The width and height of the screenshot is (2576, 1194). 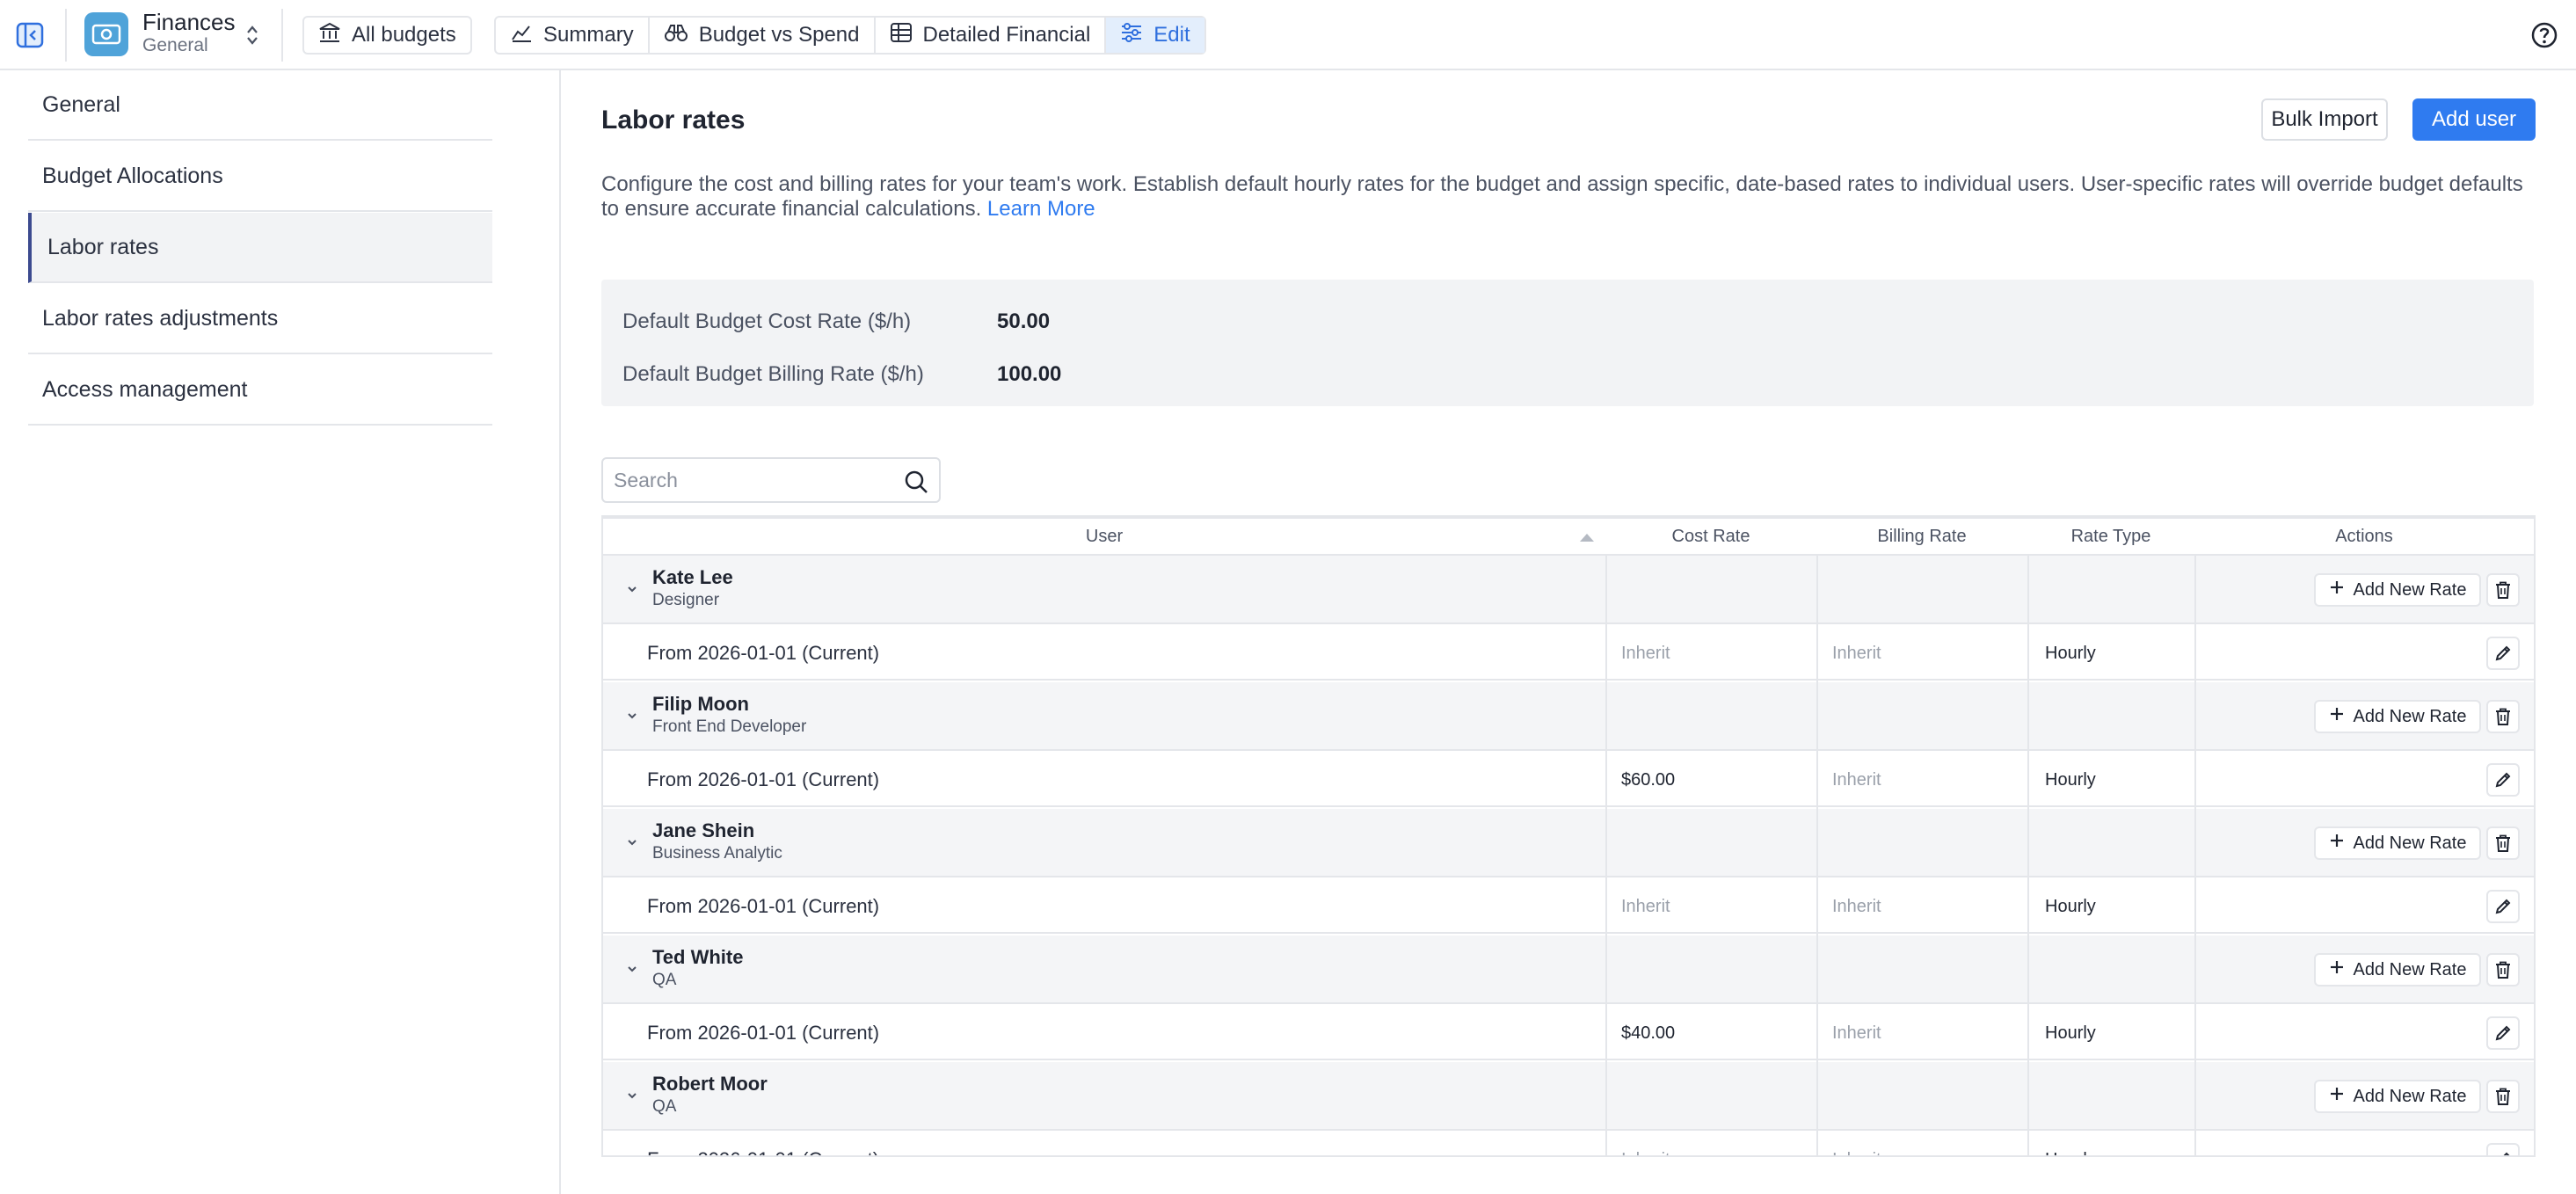 I want to click on user-group-row: Ted White QA Add New Rate, so click(x=1568, y=970).